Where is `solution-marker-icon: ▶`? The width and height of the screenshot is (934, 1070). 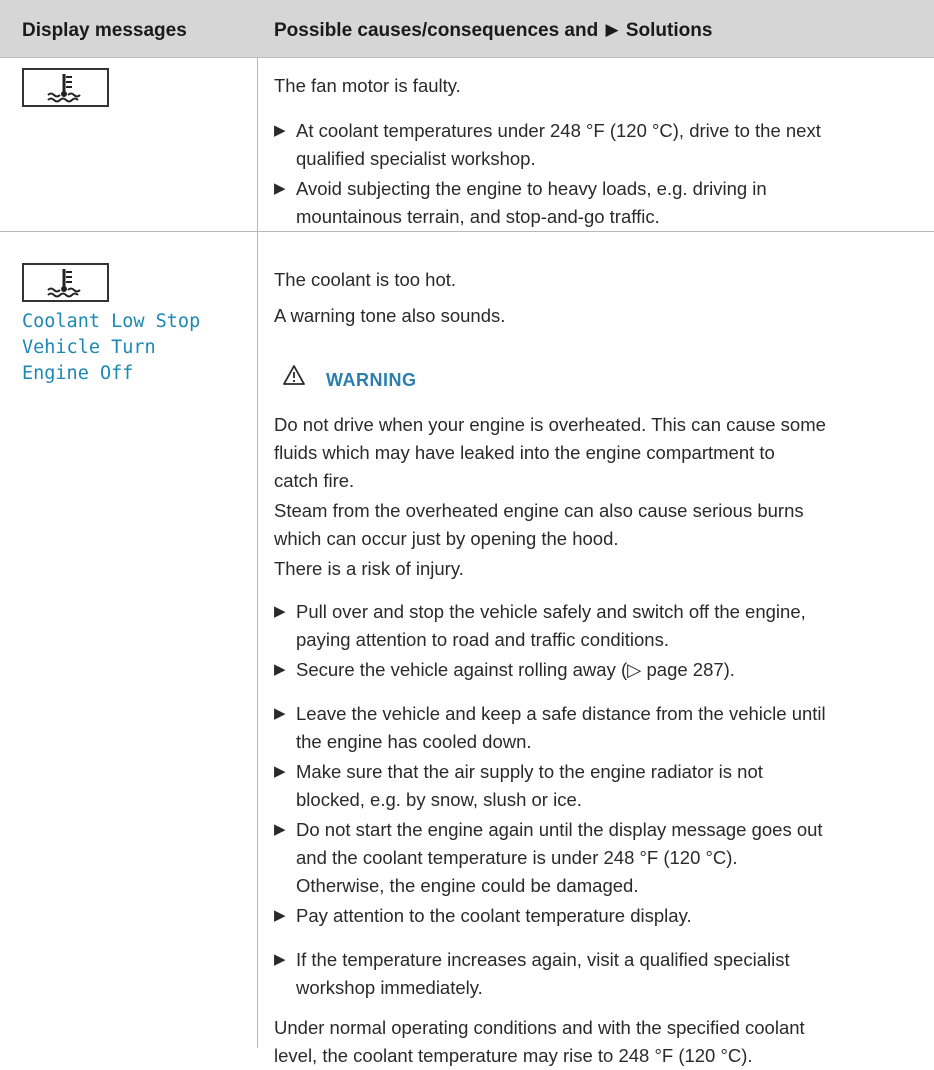 solution-marker-icon: ▶ is located at coordinates (612, 29).